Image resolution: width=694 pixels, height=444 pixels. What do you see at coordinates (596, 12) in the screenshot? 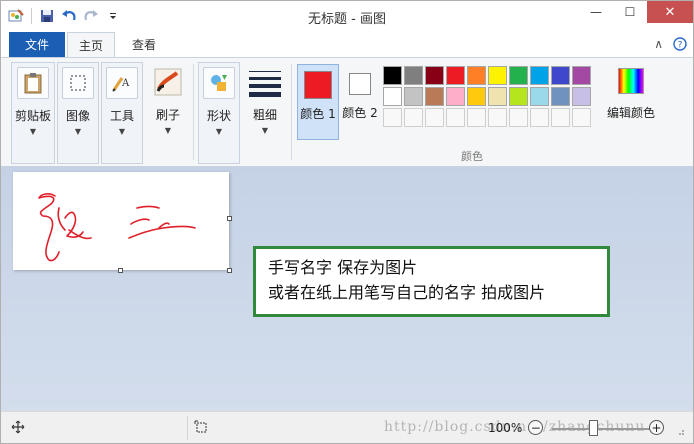
I see `minimize-button: —` at bounding box center [596, 12].